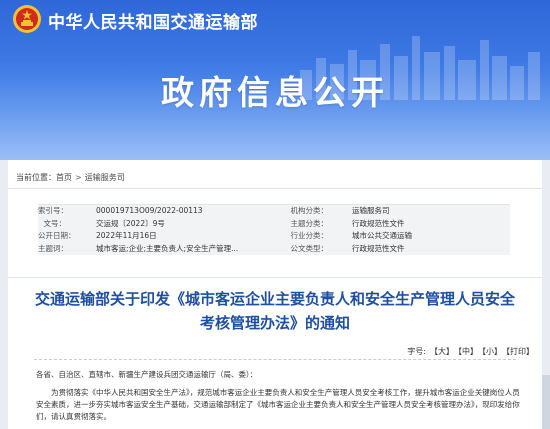 The height and width of the screenshot is (429, 550). I want to click on breadcrumb-label: 当前位置：, so click(36, 177).